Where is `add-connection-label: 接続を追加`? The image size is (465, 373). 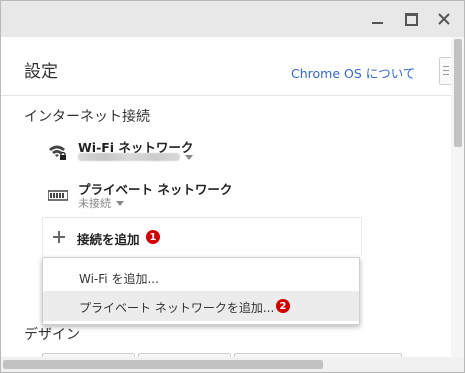
add-connection-label: 接続を追加 is located at coordinates (108, 239).